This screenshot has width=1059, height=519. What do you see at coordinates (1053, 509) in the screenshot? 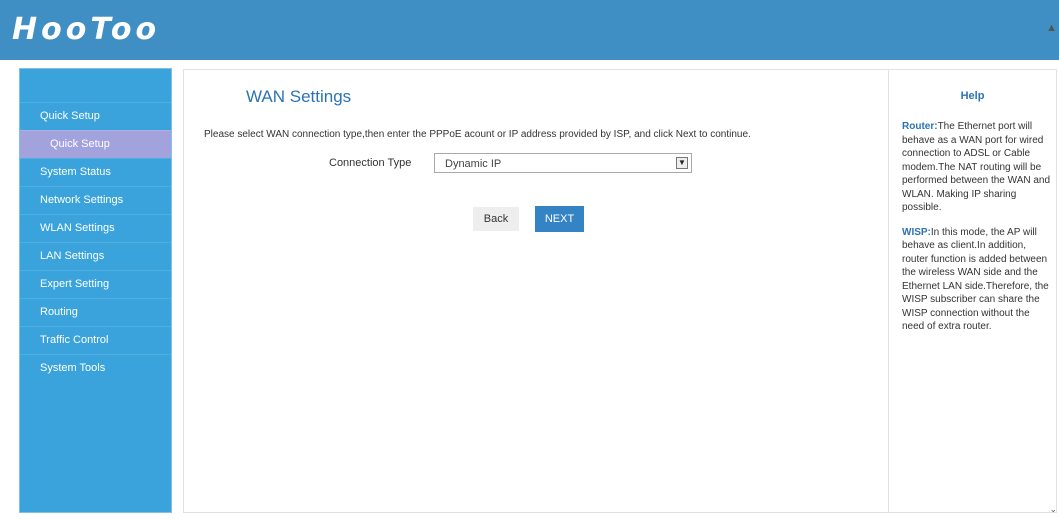
I see `scroll-down-arrow-icon: ⌄` at bounding box center [1053, 509].